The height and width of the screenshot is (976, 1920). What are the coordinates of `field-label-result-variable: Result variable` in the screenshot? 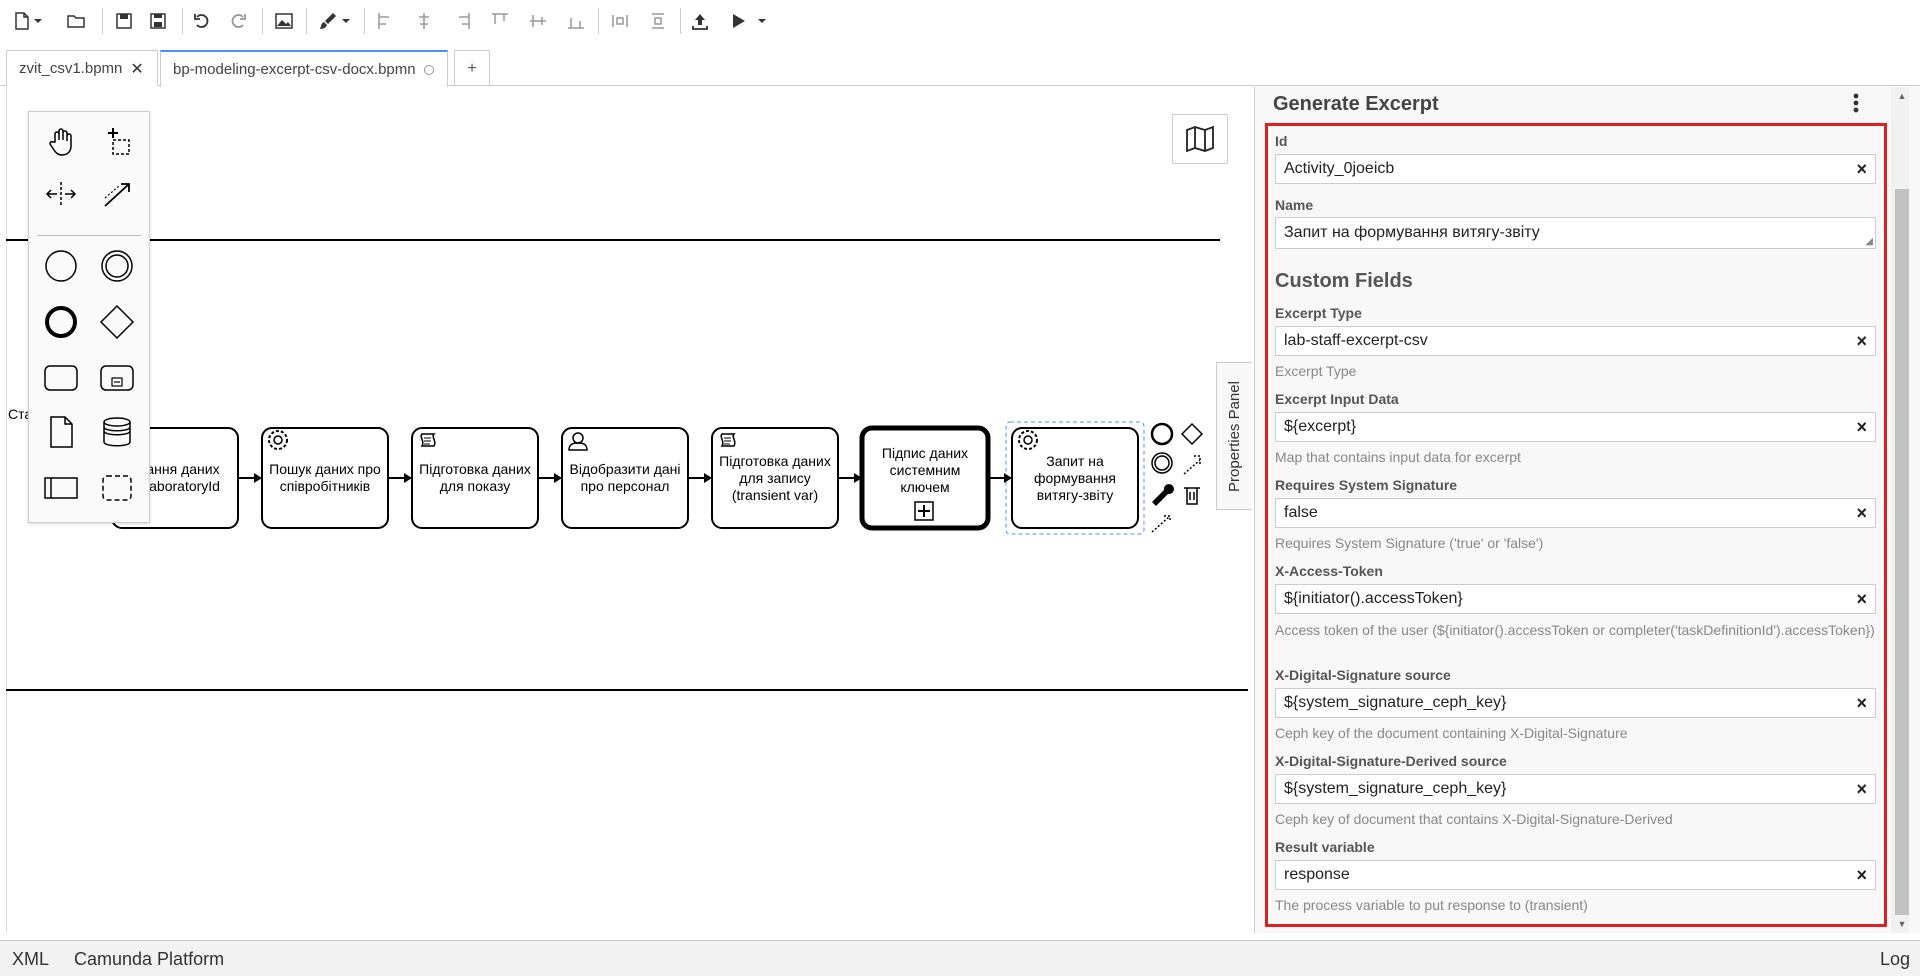 It's located at (1325, 847).